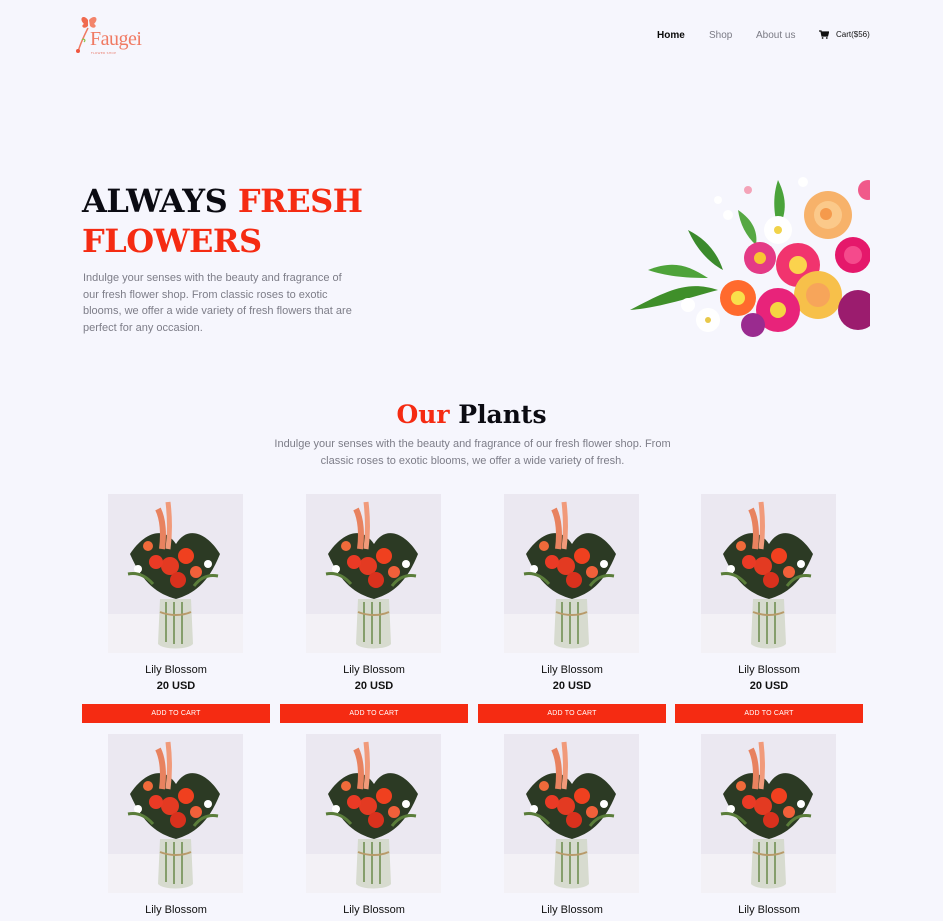 The image size is (943, 921). I want to click on section-title: Our Plants, so click(471, 414).